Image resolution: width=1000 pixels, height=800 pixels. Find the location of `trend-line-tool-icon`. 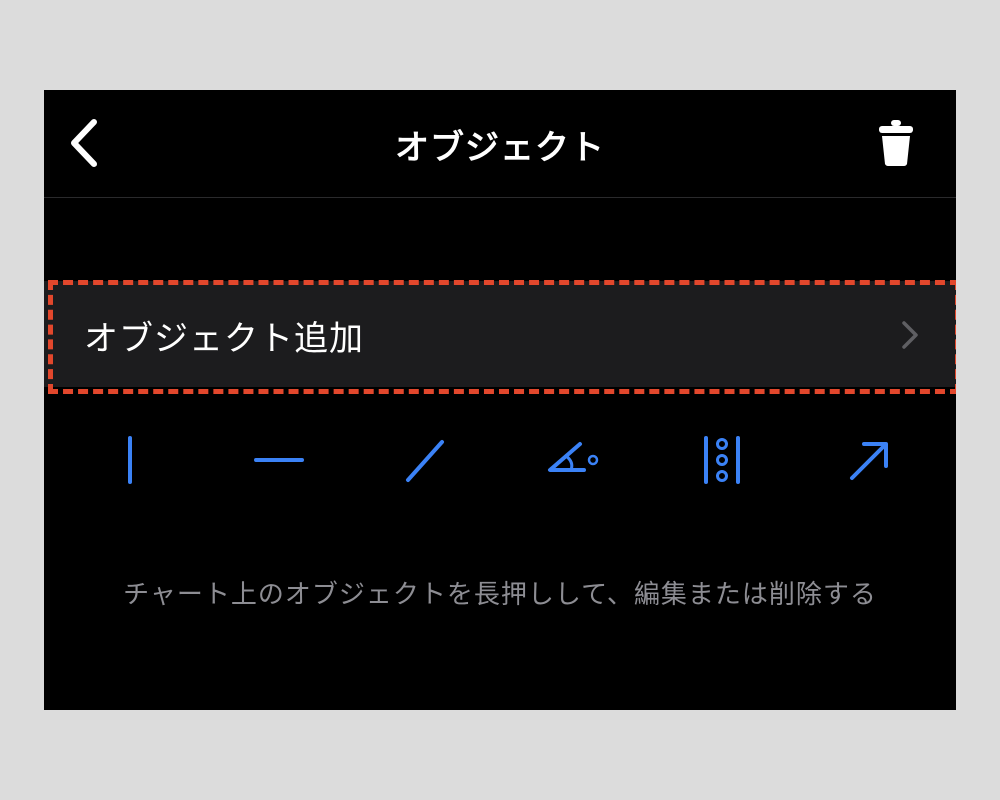

trend-line-tool-icon is located at coordinates (425, 461).